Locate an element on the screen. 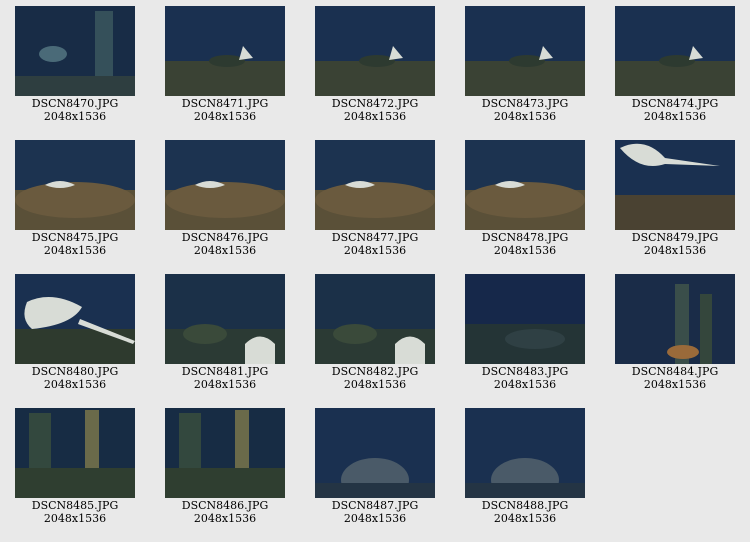 The width and height of the screenshot is (750, 542). thumbnail-item: DSCN8484.JPG 2048x1536 is located at coordinates (675, 335).